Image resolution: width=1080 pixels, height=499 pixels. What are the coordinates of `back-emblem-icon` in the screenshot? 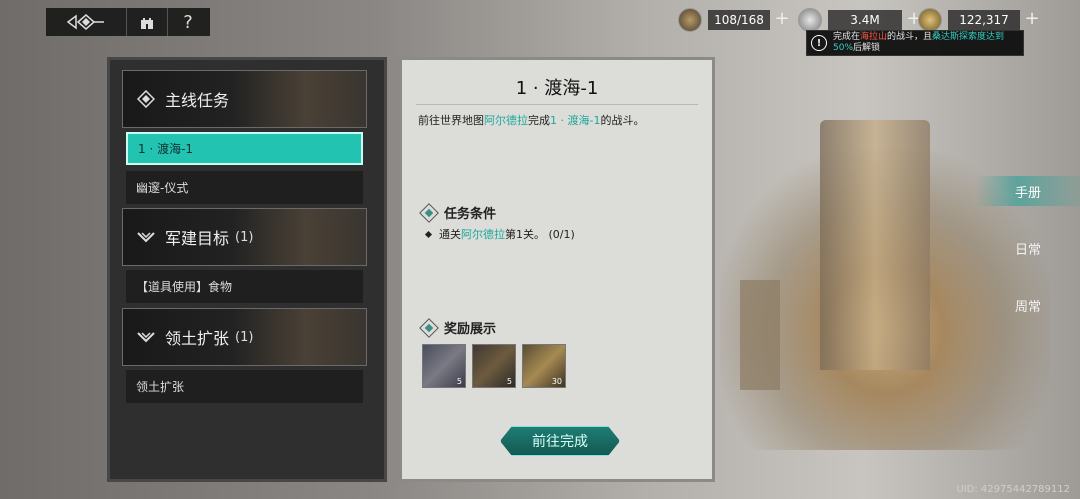 It's located at (85, 22).